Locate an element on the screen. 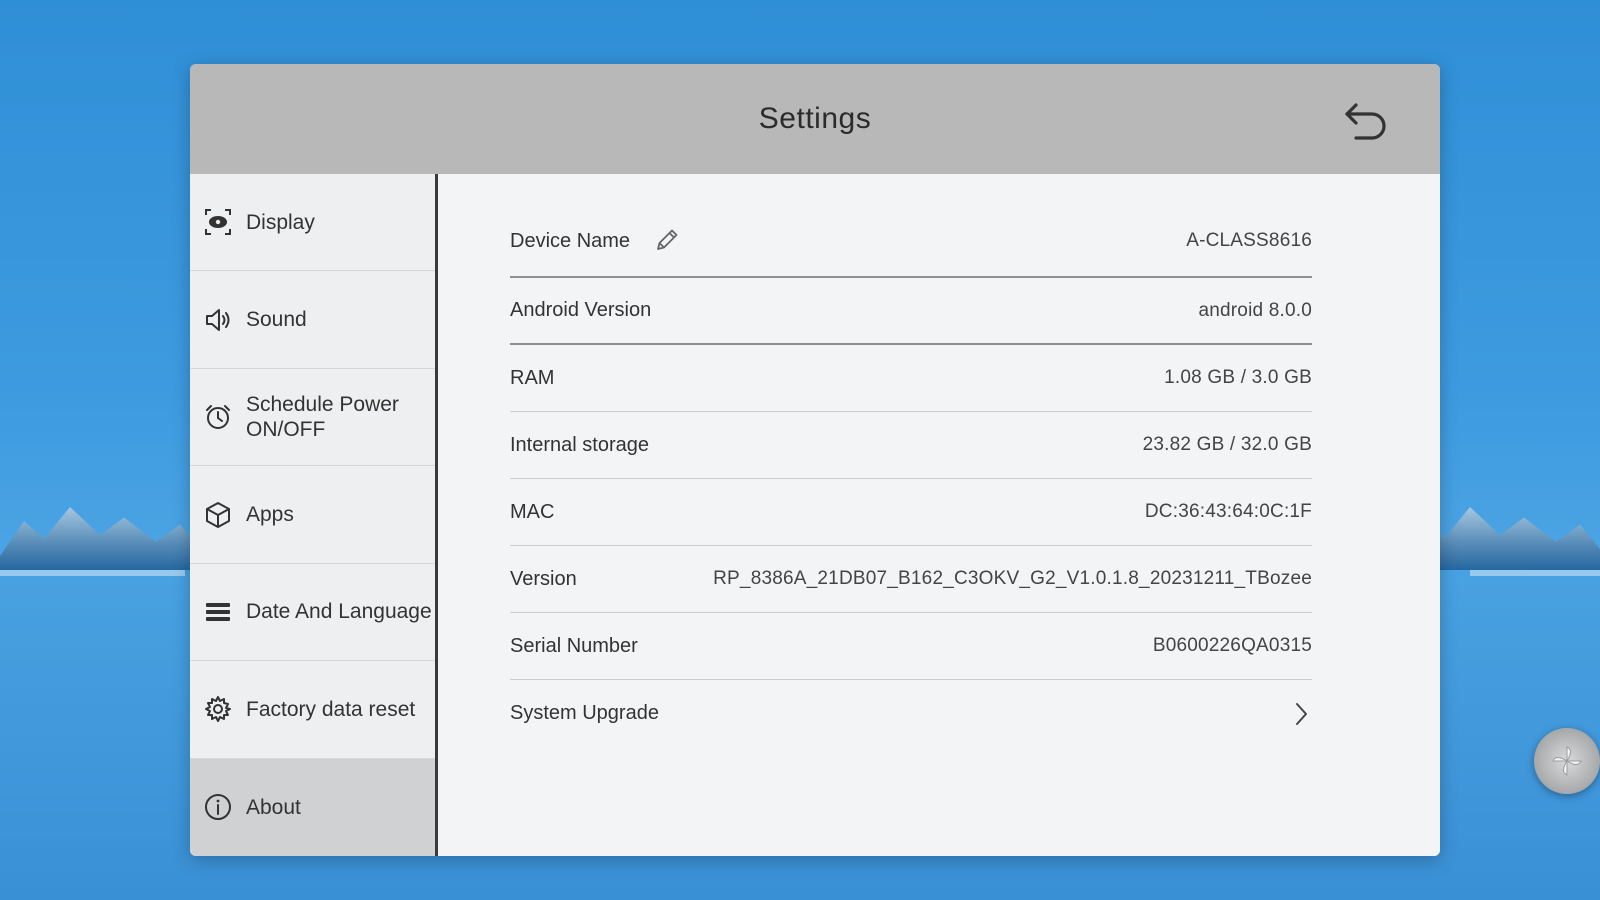 The height and width of the screenshot is (900, 1600). floating-assistive-button is located at coordinates (1567, 761).